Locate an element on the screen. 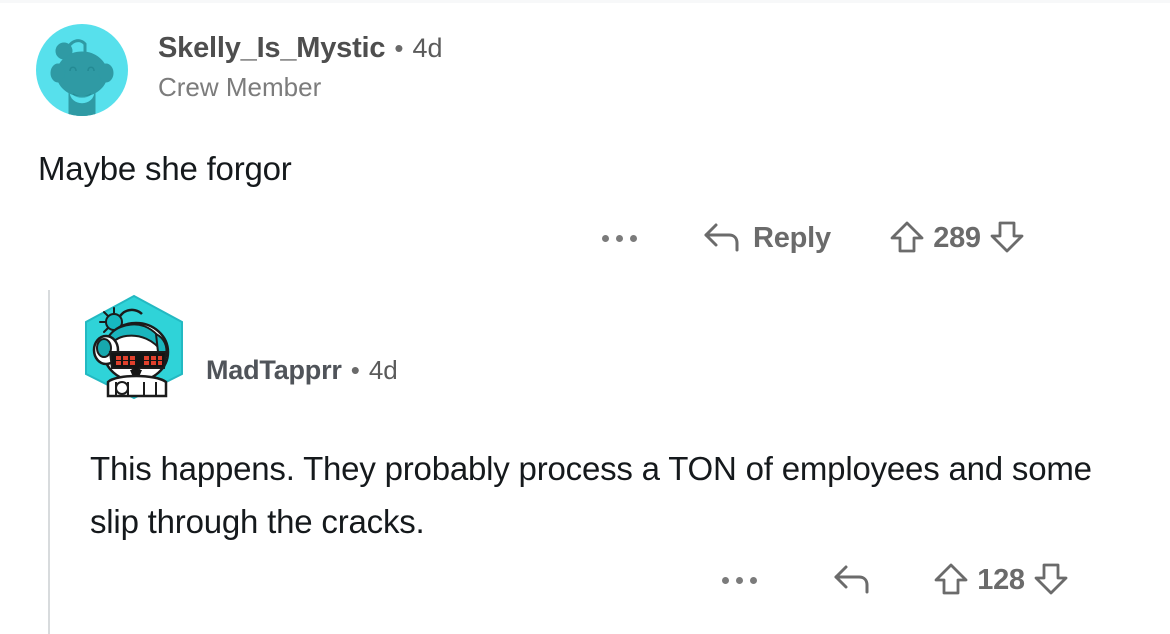 This screenshot has width=1170, height=634. root-comment-header: Skelly_Is_Mystic • 4d Crew Member is located at coordinates (239, 70).